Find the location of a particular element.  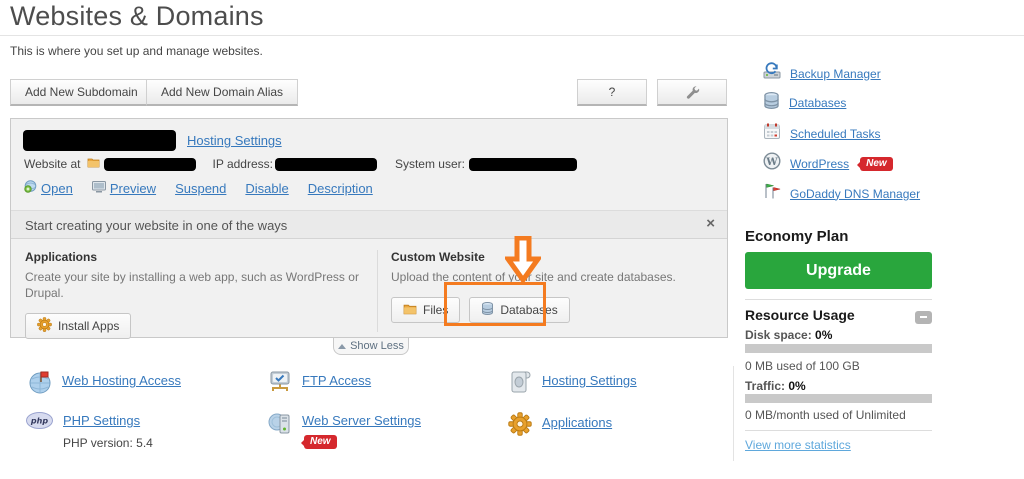

disk-space-progress-bar is located at coordinates (838, 348).